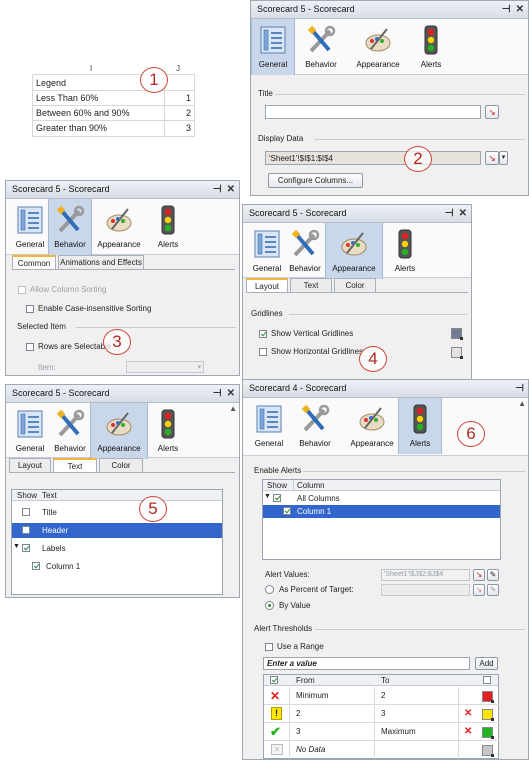 Image resolution: width=529 pixels, height=760 pixels. What do you see at coordinates (418, 159) in the screenshot?
I see `callout-badge: 2` at bounding box center [418, 159].